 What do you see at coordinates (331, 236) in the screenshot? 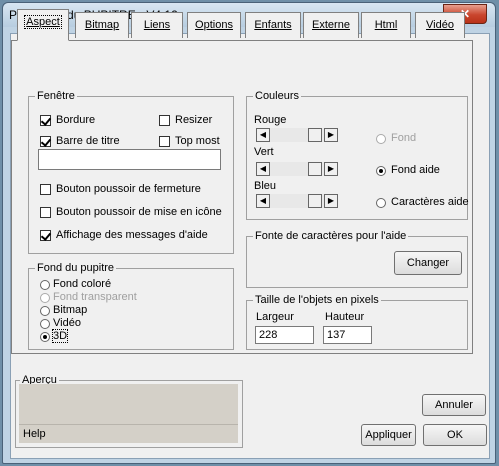
I see `group-label: Fonte de caractères pour l'aide` at bounding box center [331, 236].